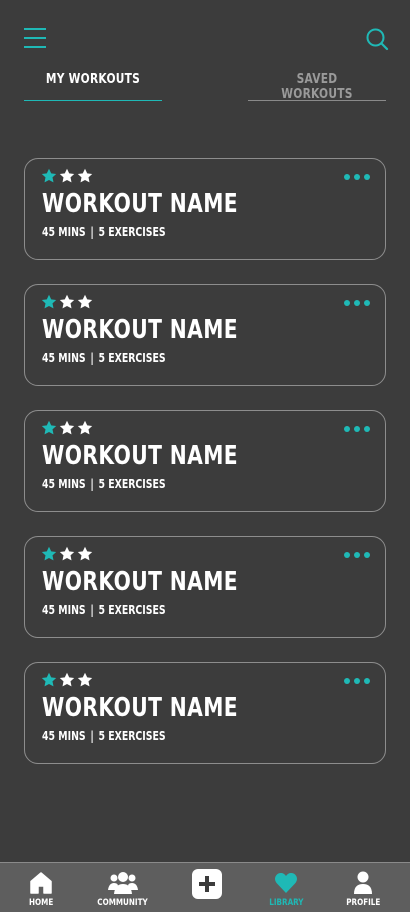 Image resolution: width=410 pixels, height=912 pixels. What do you see at coordinates (41, 883) in the screenshot?
I see `home-icon` at bounding box center [41, 883].